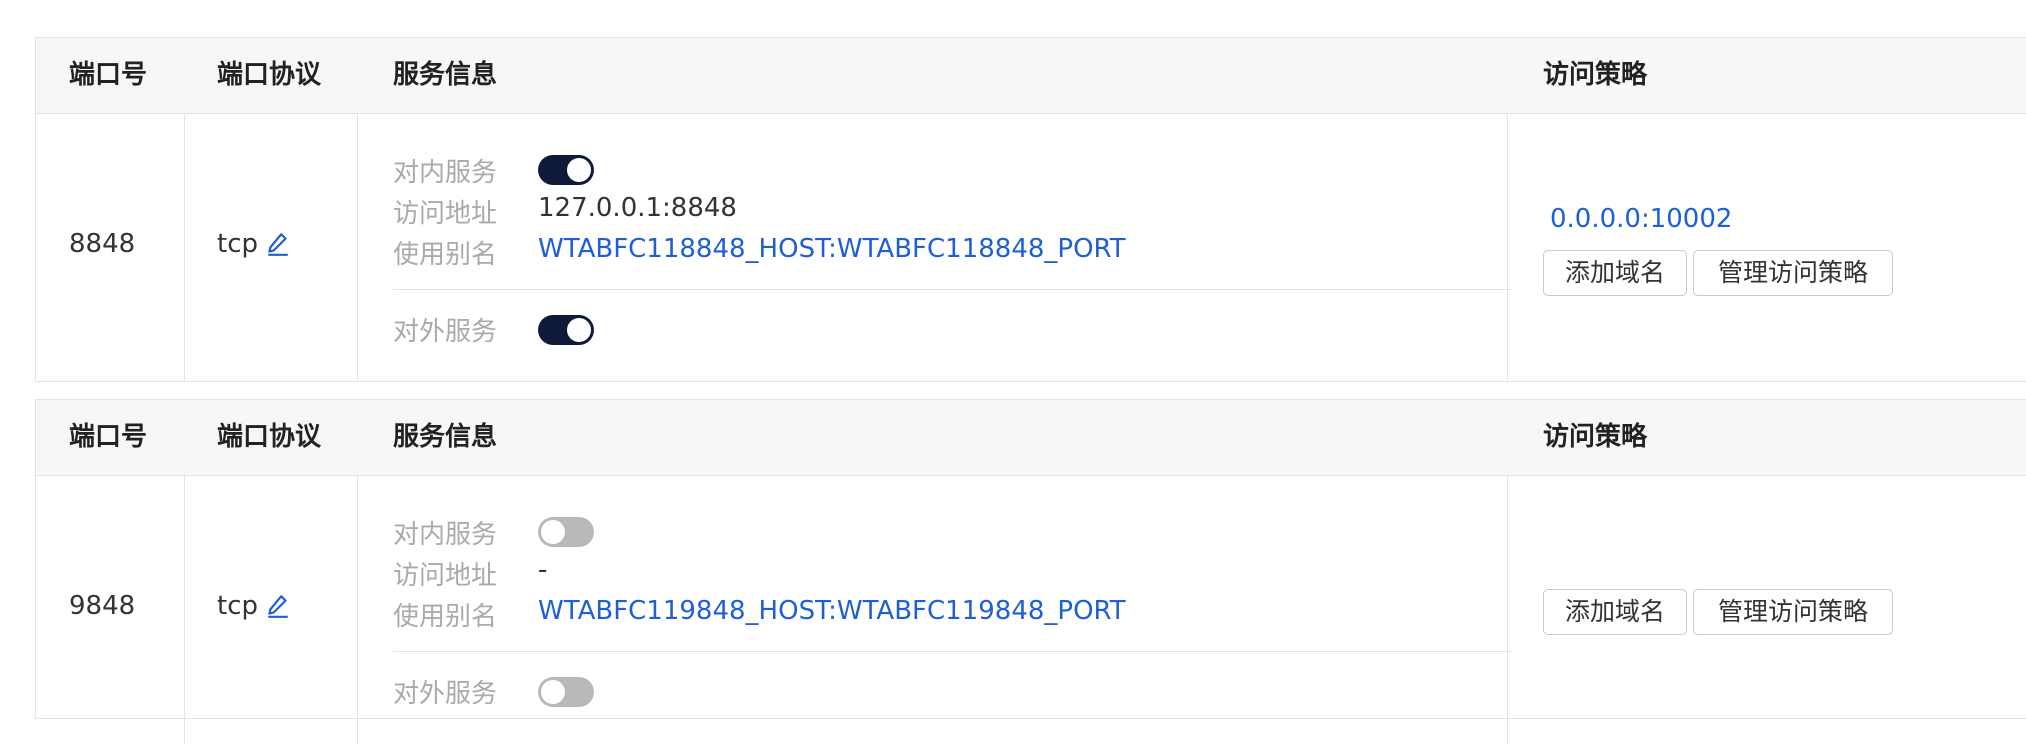 This screenshot has width=2026, height=744. I want to click on access-address-value: 127.0.0.1:8848, so click(637, 208).